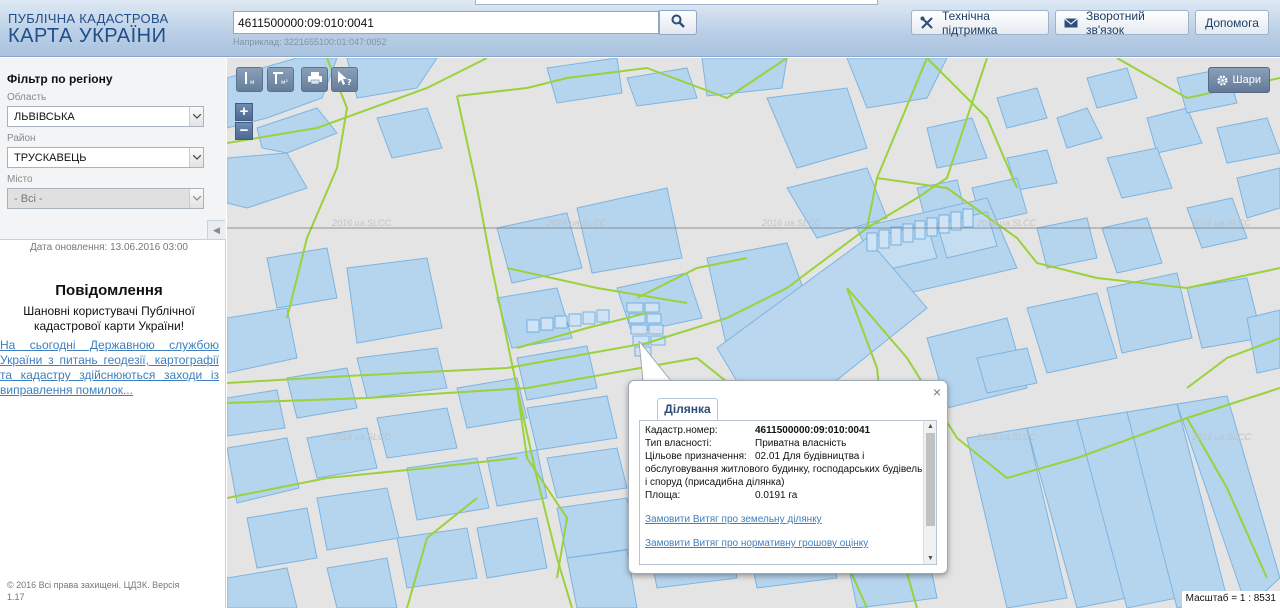 The image size is (1280, 608). Describe the element at coordinates (109, 290) in the screenshot. I see `notice-title: Повідомлення` at that location.